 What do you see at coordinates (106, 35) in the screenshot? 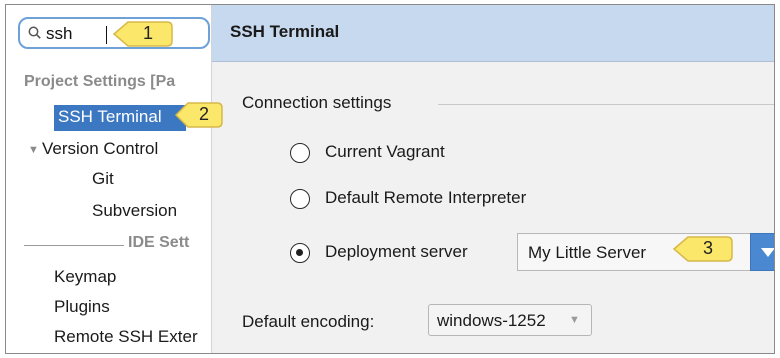
I see `text-cursor` at bounding box center [106, 35].